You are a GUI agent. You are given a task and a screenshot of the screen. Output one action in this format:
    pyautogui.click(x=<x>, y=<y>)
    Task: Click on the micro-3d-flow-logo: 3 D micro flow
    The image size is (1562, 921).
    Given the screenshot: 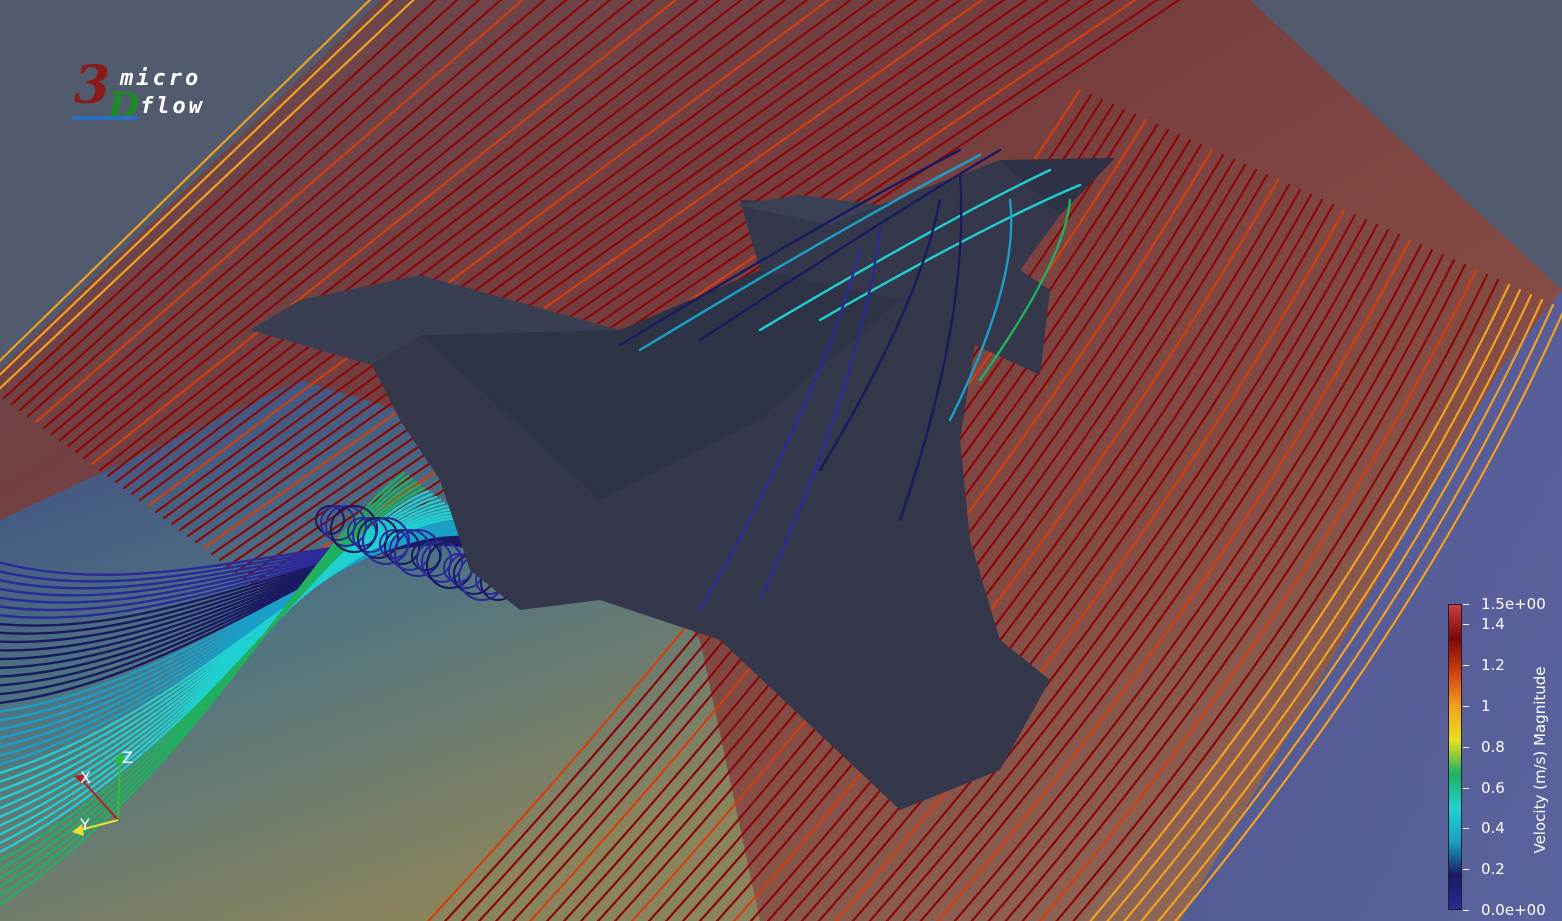 What is the action you would take?
    pyautogui.click(x=143, y=95)
    